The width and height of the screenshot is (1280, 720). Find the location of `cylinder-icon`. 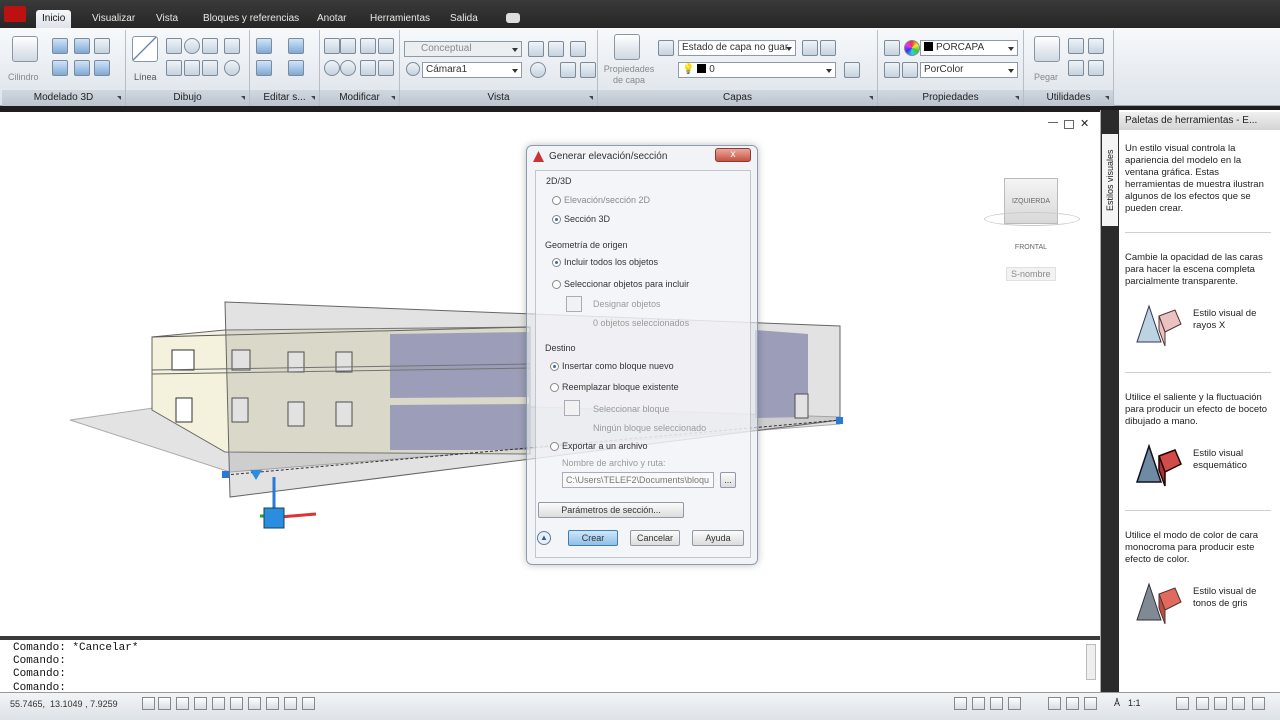

cylinder-icon is located at coordinates (25, 49).